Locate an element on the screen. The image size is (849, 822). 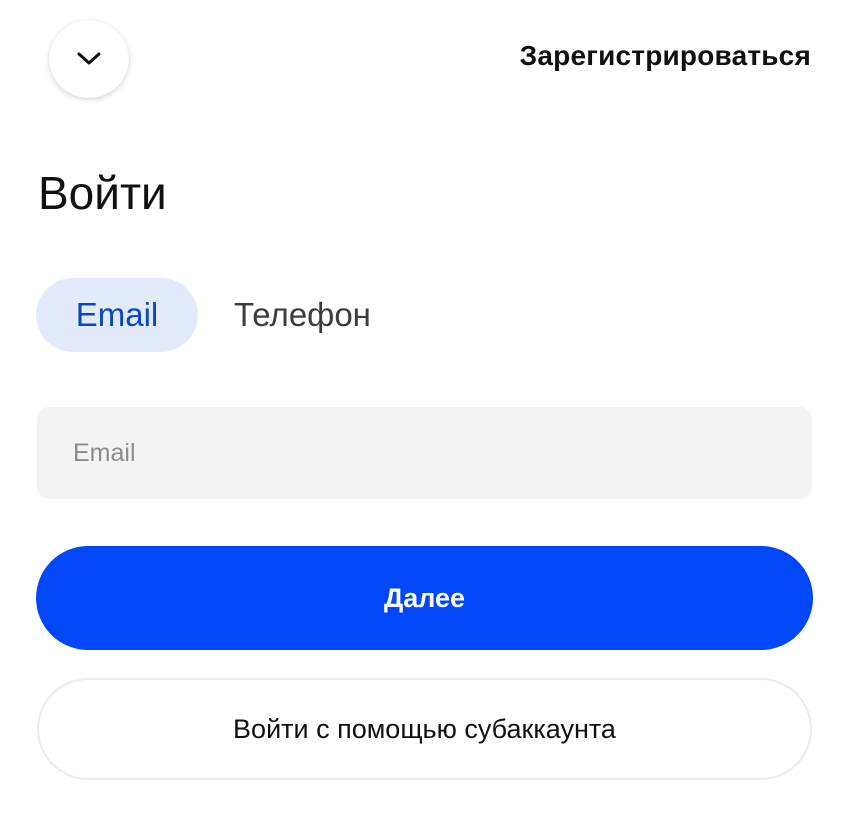
login-method-tabs: Email Телефон is located at coordinates (221, 315).